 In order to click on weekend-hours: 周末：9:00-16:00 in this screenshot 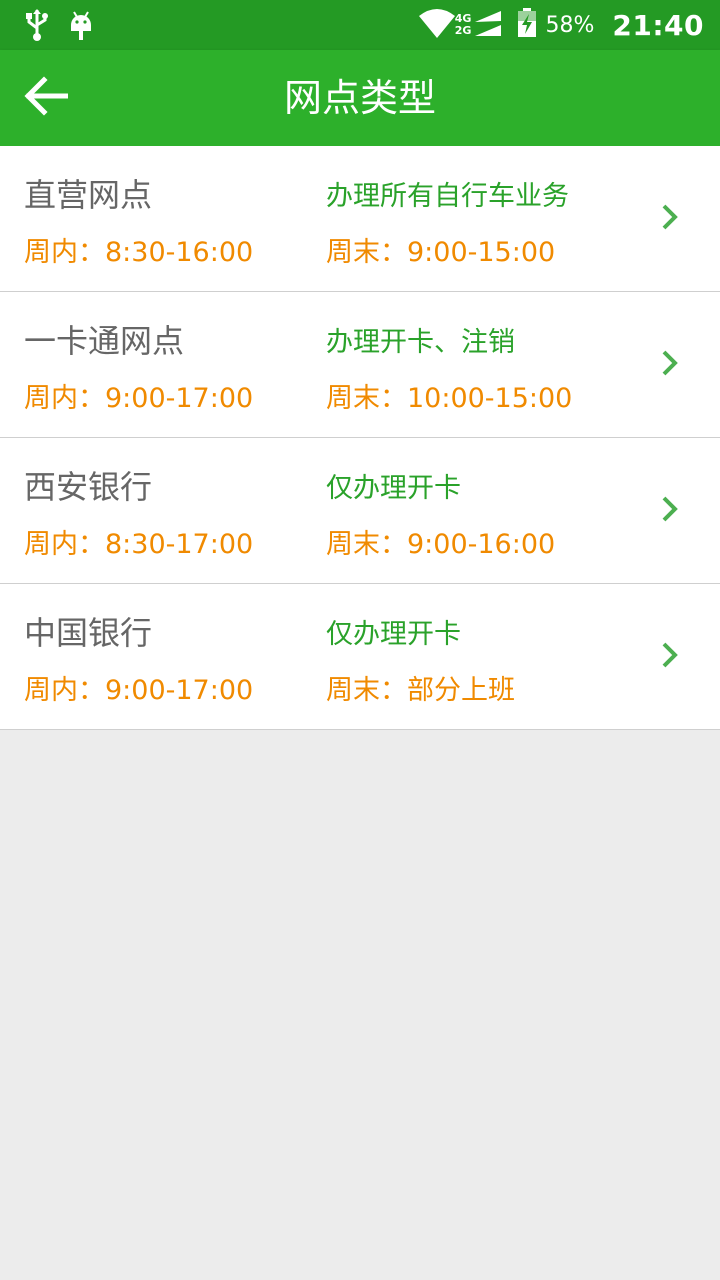, I will do `click(441, 544)`.